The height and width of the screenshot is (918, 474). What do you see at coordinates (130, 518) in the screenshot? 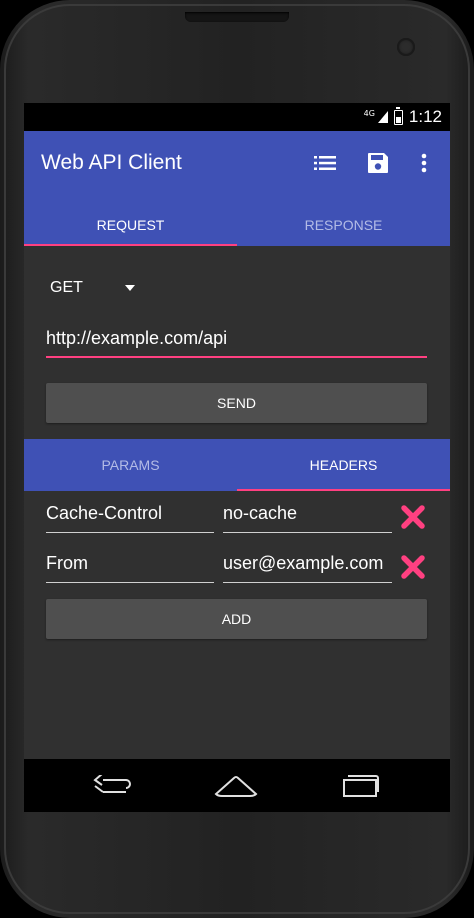
I see `header-key-input: Cache-Control` at bounding box center [130, 518].